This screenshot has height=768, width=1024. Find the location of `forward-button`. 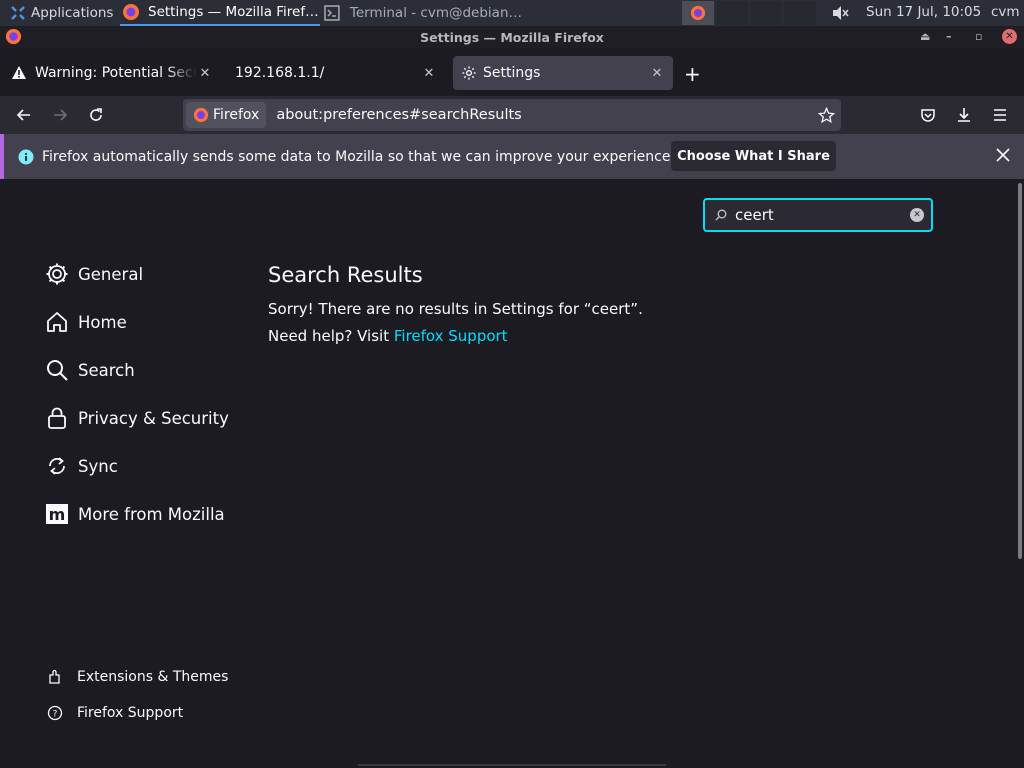

forward-button is located at coordinates (60, 115).